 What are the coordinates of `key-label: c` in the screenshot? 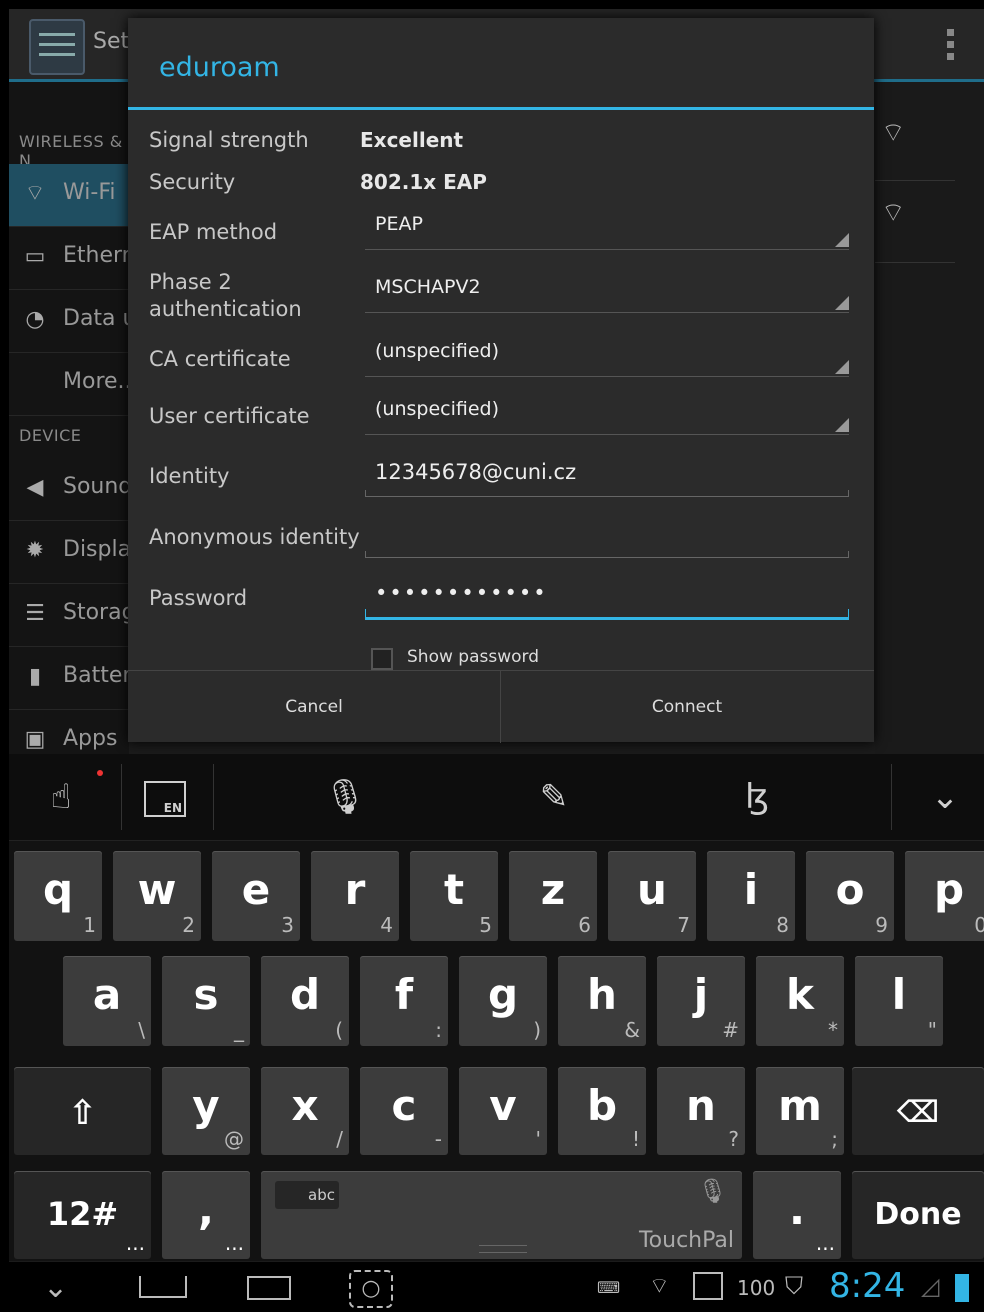 It's located at (404, 1105).